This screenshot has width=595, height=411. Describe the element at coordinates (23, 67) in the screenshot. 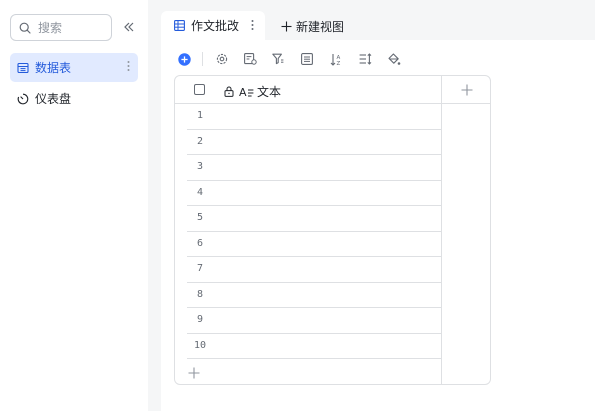

I see `table-icon` at that location.